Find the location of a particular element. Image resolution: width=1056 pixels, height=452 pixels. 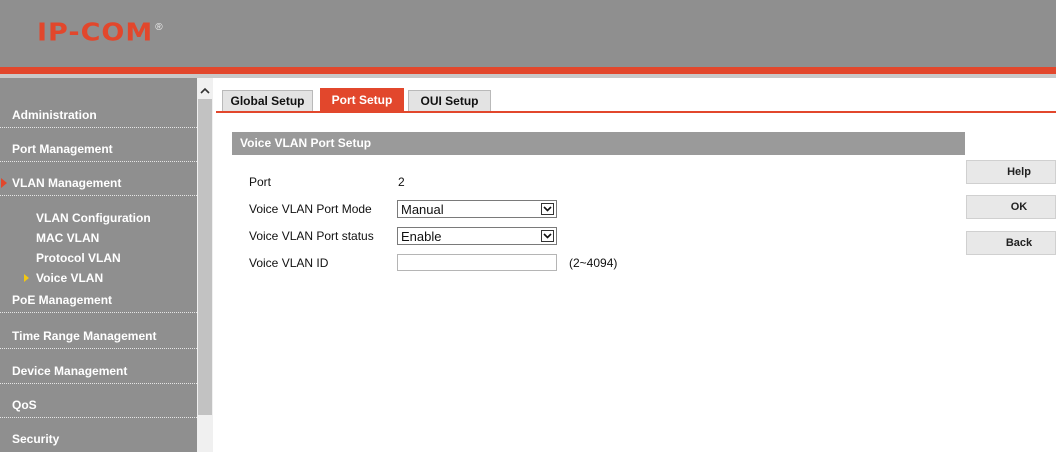

tab-global-setup: Global Setup is located at coordinates (267, 100).